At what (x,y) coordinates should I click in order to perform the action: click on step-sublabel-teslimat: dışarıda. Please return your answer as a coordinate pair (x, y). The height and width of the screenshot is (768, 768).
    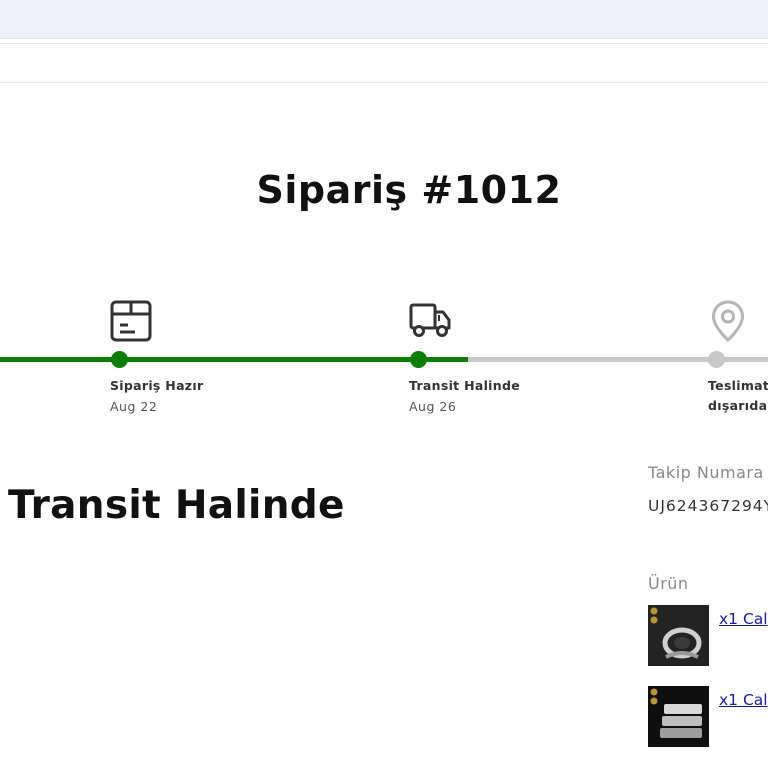
    Looking at the image, I should click on (738, 405).